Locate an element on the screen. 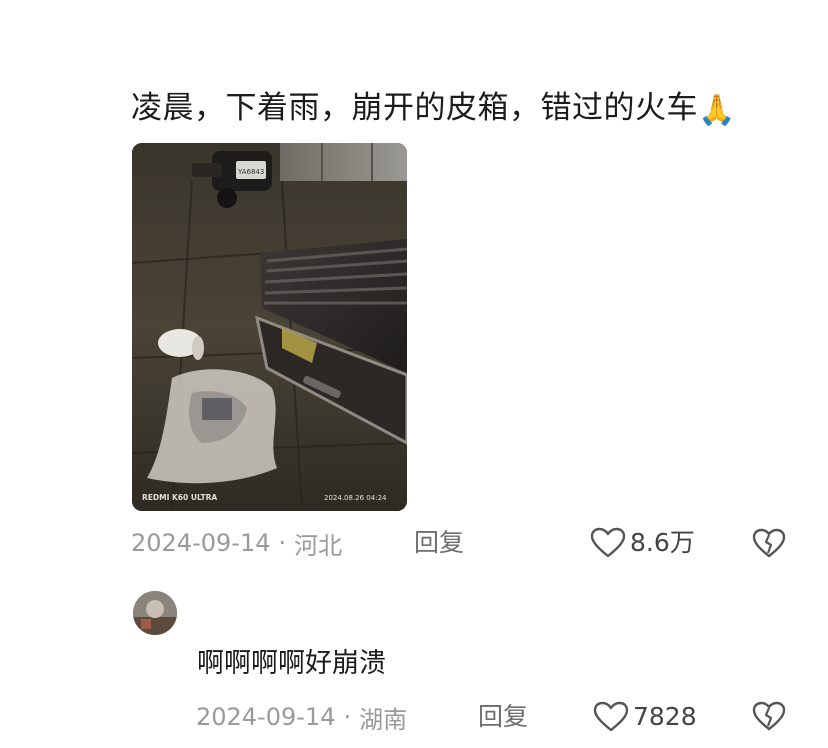  comment-location: 河北 is located at coordinates (318, 545).